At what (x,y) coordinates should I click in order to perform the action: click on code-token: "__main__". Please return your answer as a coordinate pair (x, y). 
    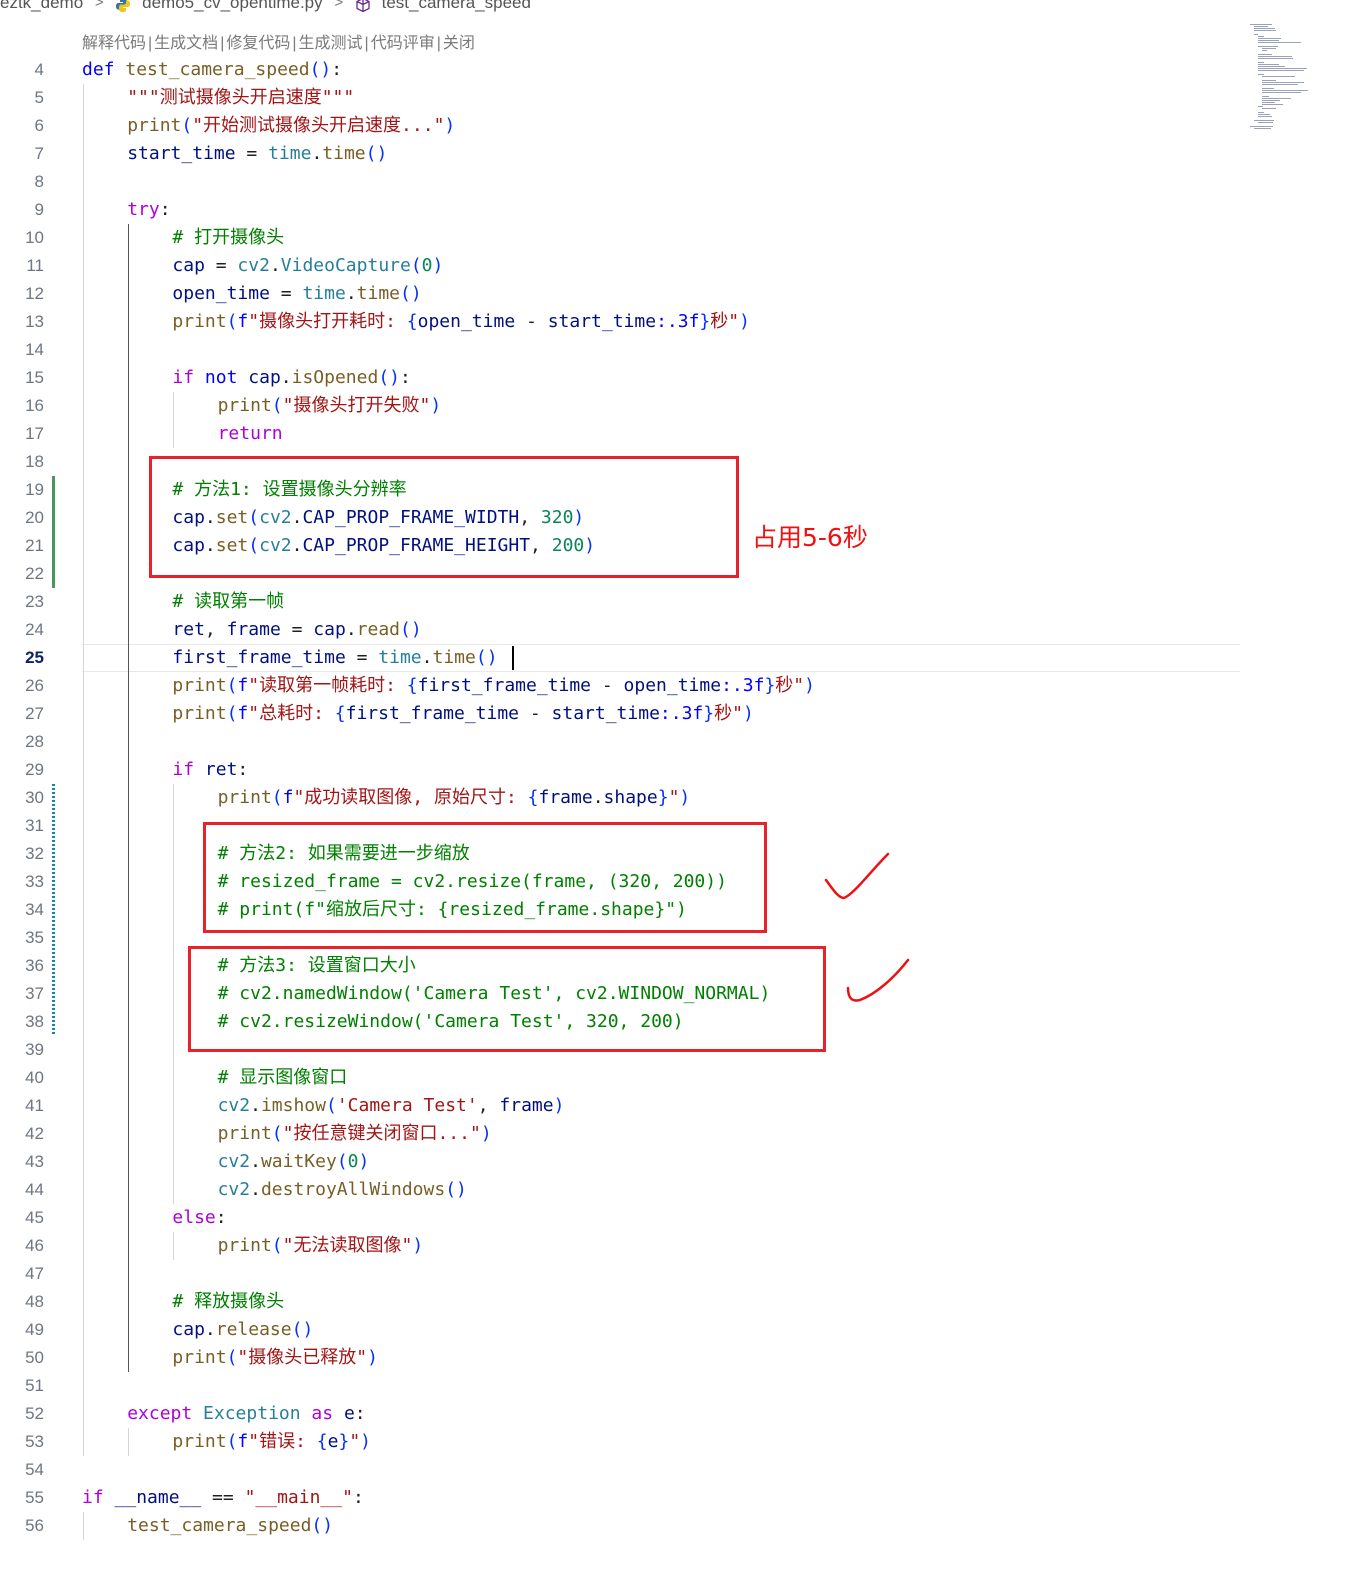
    Looking at the image, I should click on (298, 1497).